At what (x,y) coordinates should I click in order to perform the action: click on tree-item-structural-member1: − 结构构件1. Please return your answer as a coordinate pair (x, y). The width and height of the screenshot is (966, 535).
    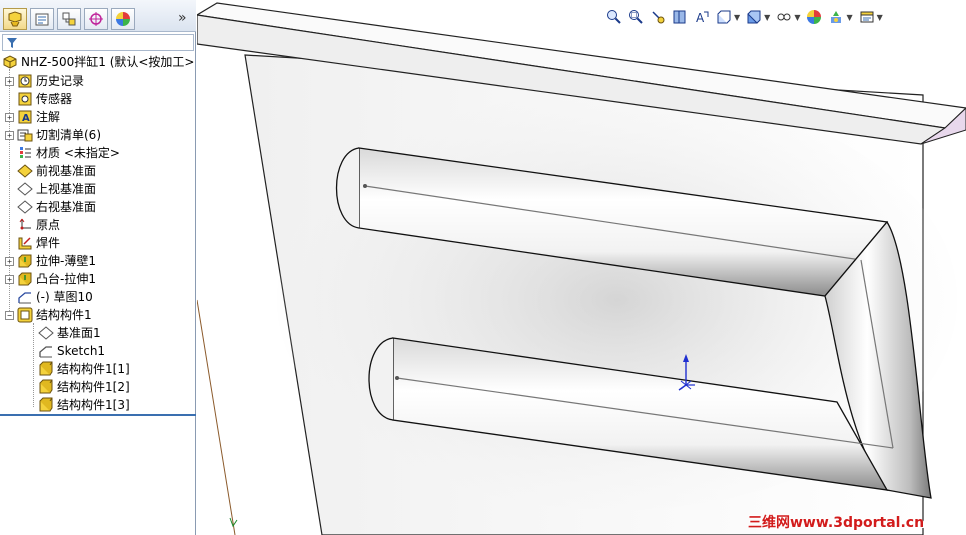
    Looking at the image, I should click on (48, 315).